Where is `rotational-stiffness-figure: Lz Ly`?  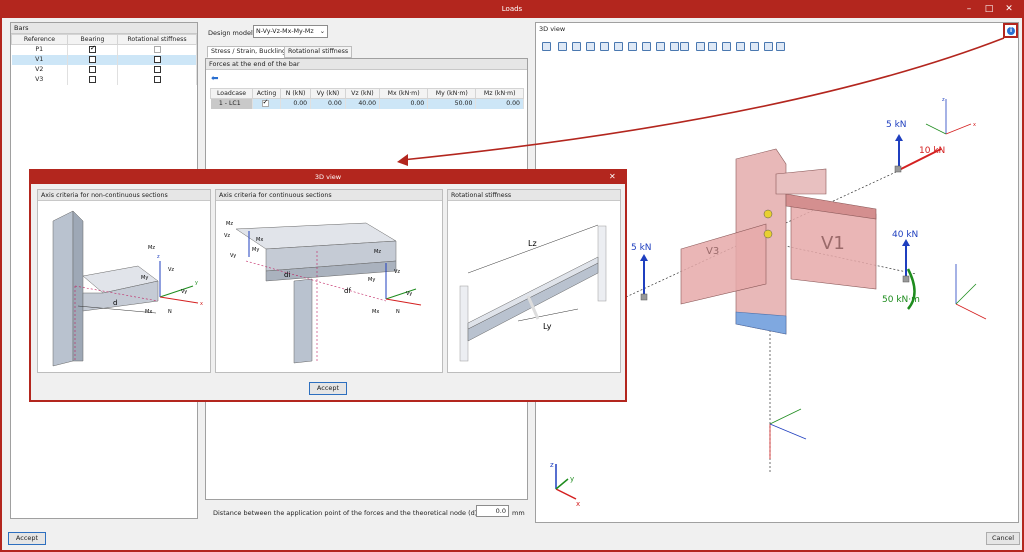 rotational-stiffness-figure: Lz Ly is located at coordinates (533, 293).